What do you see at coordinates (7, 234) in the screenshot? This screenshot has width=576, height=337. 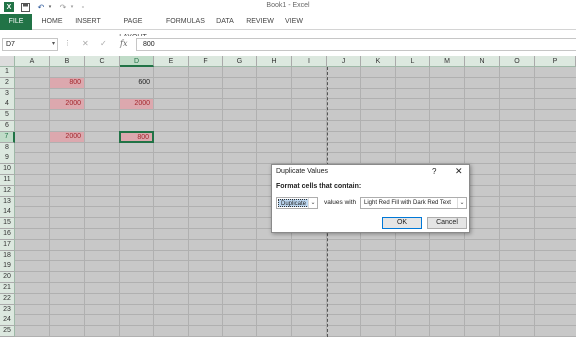 I see `row-header-16: 16` at bounding box center [7, 234].